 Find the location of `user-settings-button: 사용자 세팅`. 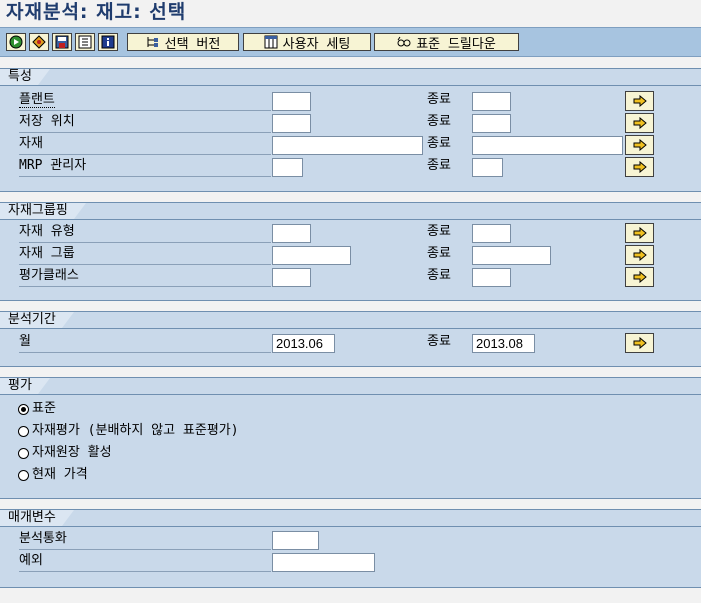

user-settings-button: 사용자 세팅 is located at coordinates (307, 42).